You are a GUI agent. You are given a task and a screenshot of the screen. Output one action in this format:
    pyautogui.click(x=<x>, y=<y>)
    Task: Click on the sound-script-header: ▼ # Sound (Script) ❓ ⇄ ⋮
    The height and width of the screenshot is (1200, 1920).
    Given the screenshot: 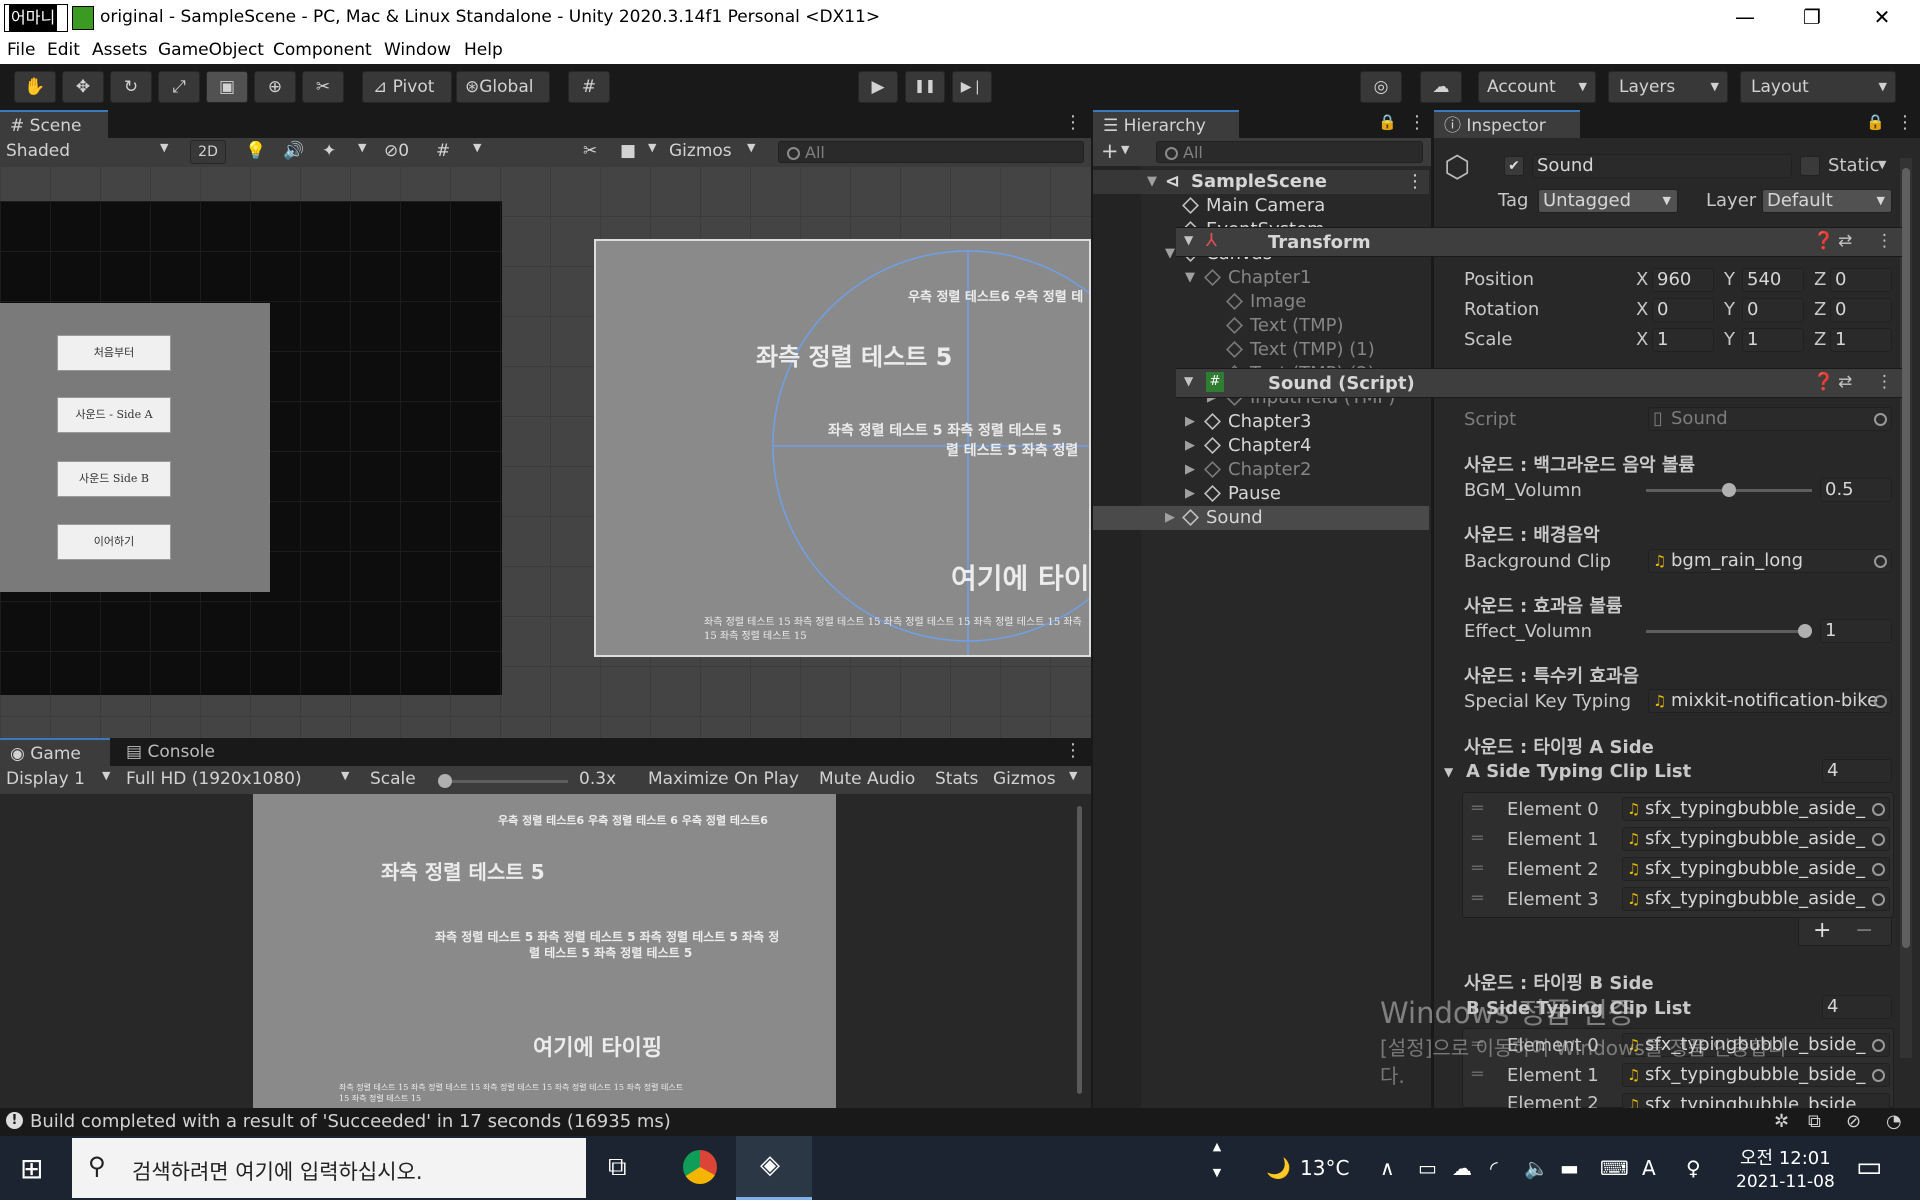 What is the action you would take?
    pyautogui.click(x=1539, y=383)
    